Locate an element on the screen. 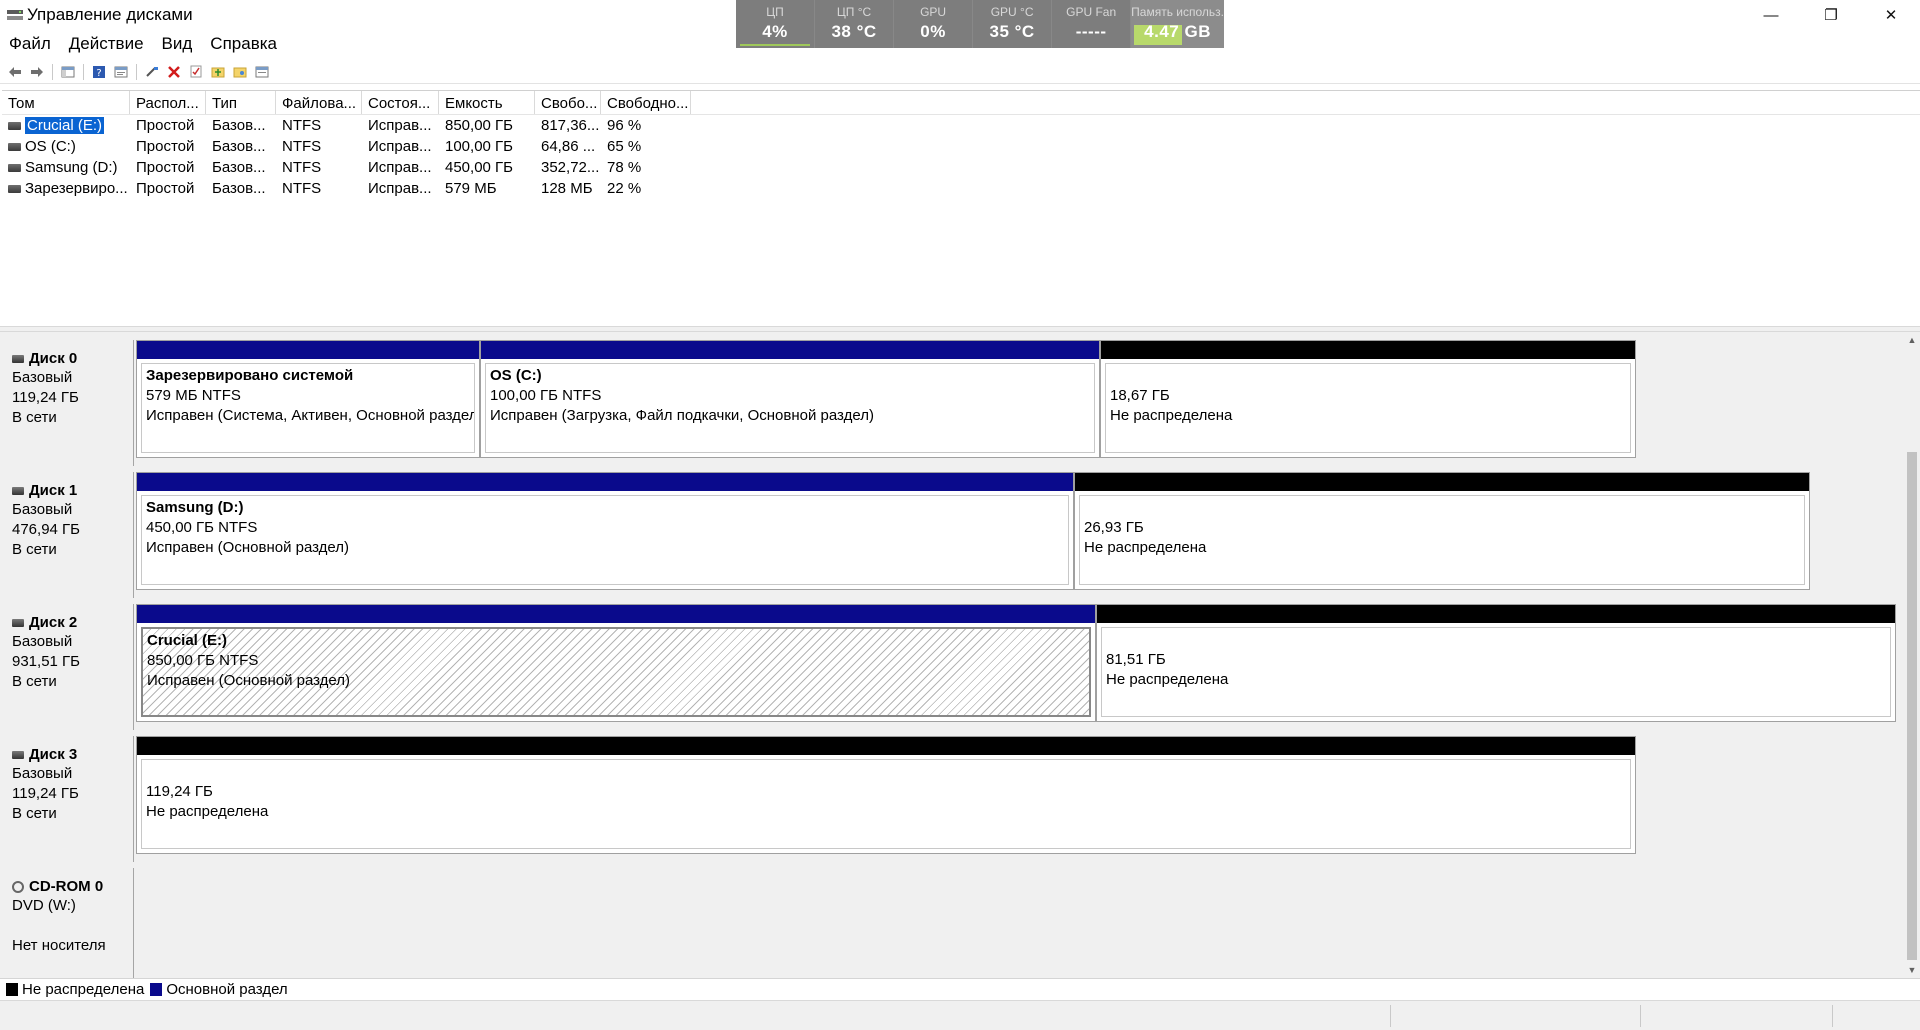  menu-help: Справка is located at coordinates (243, 44).